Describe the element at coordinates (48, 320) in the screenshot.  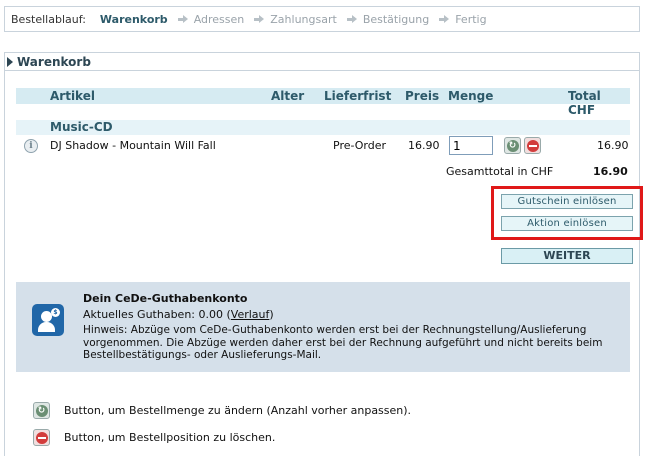
I see `user-coin-icon: $` at that location.